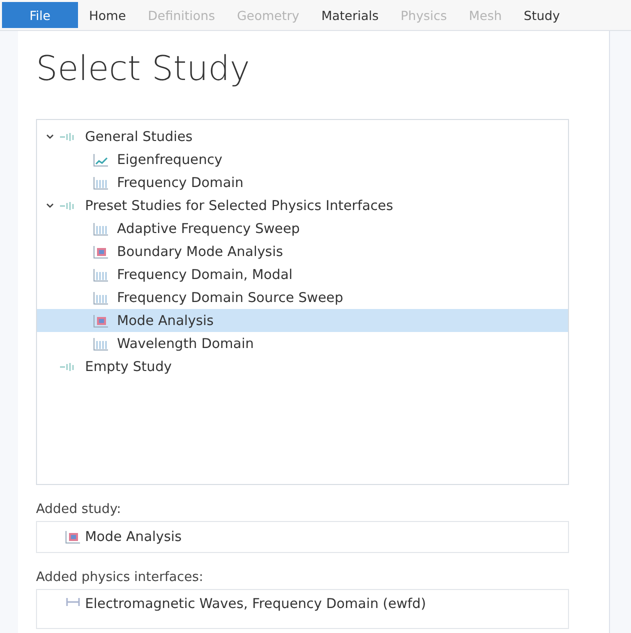  I want to click on list-item: Mode Analysis, so click(133, 537).